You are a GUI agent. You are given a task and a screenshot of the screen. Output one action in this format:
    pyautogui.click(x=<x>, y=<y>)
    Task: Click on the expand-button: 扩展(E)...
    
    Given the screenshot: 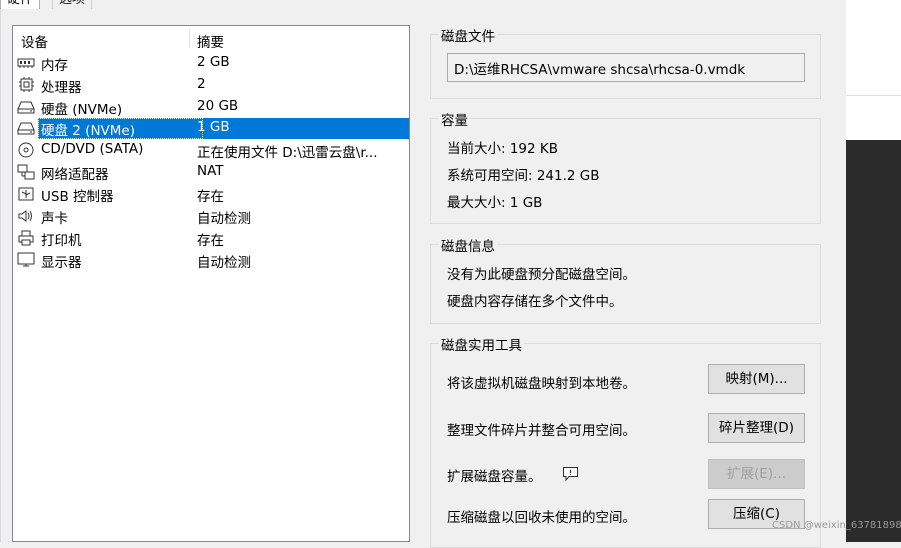 What is the action you would take?
    pyautogui.click(x=756, y=474)
    